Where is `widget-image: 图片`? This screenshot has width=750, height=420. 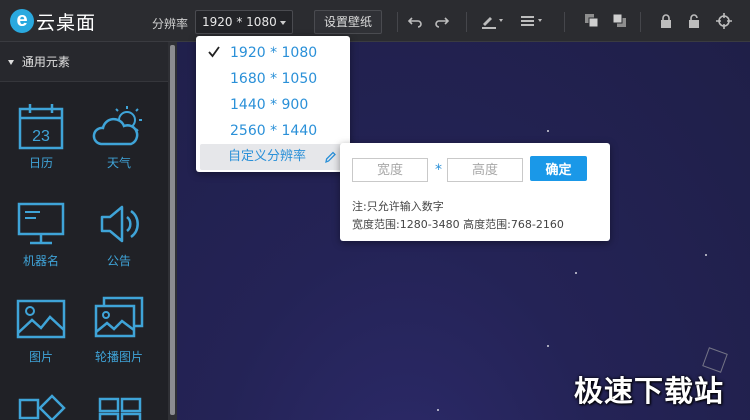 widget-image: 图片 is located at coordinates (41, 336).